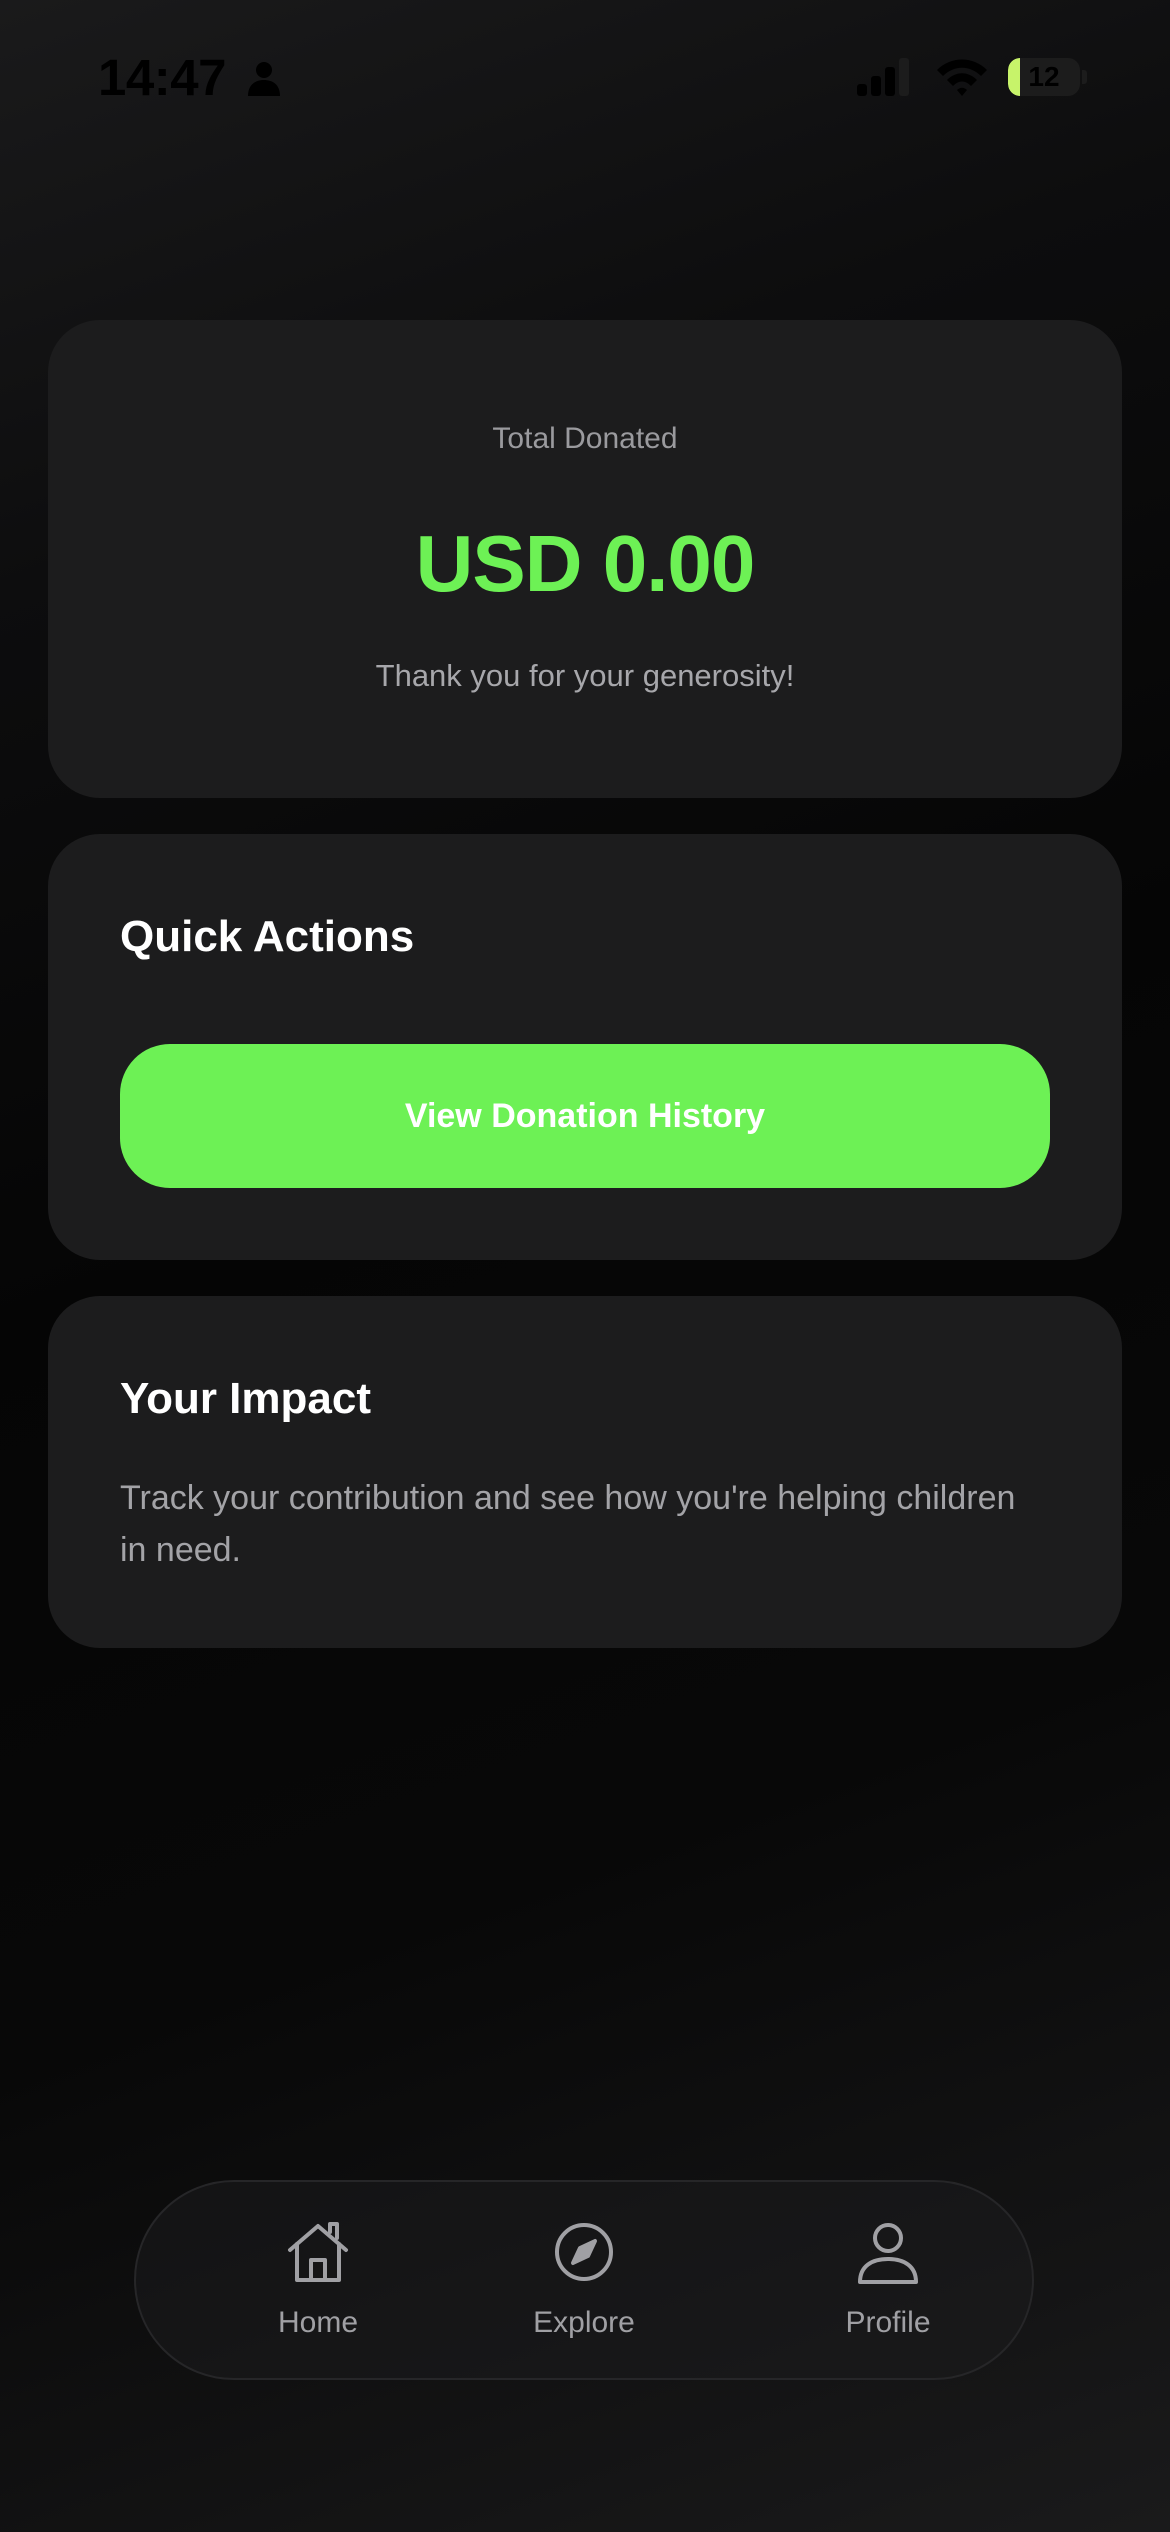 This screenshot has width=1170, height=2532. Describe the element at coordinates (246, 1398) in the screenshot. I see `your-impact-title: Your Impact` at that location.